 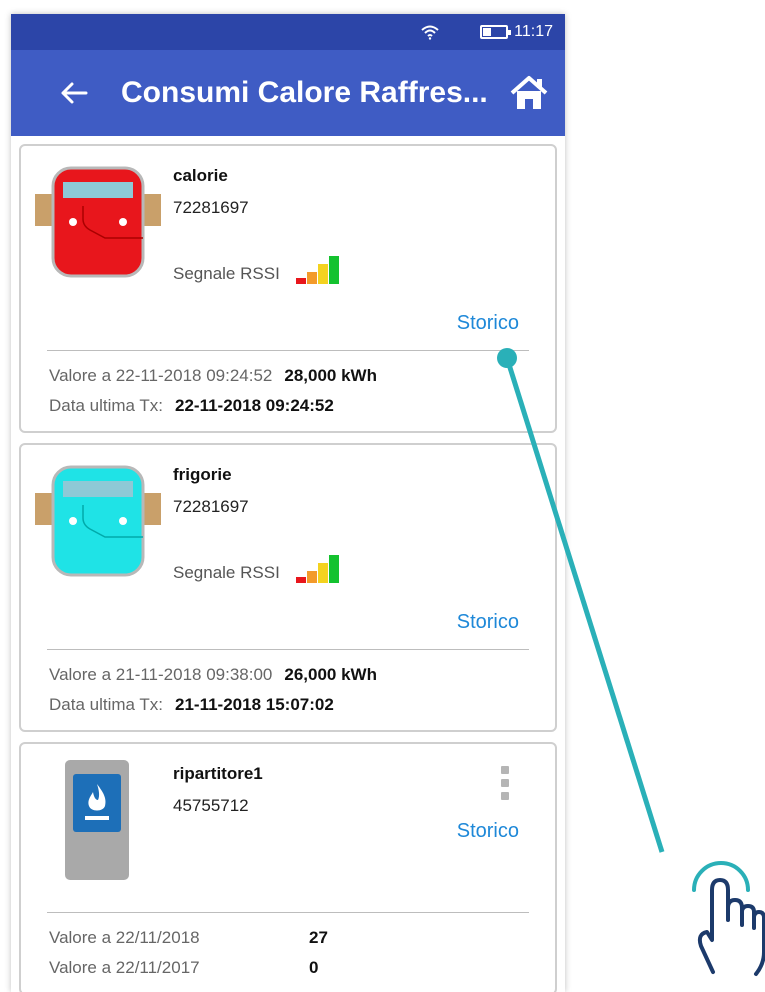 I want to click on reading-value: 0, so click(x=314, y=967).